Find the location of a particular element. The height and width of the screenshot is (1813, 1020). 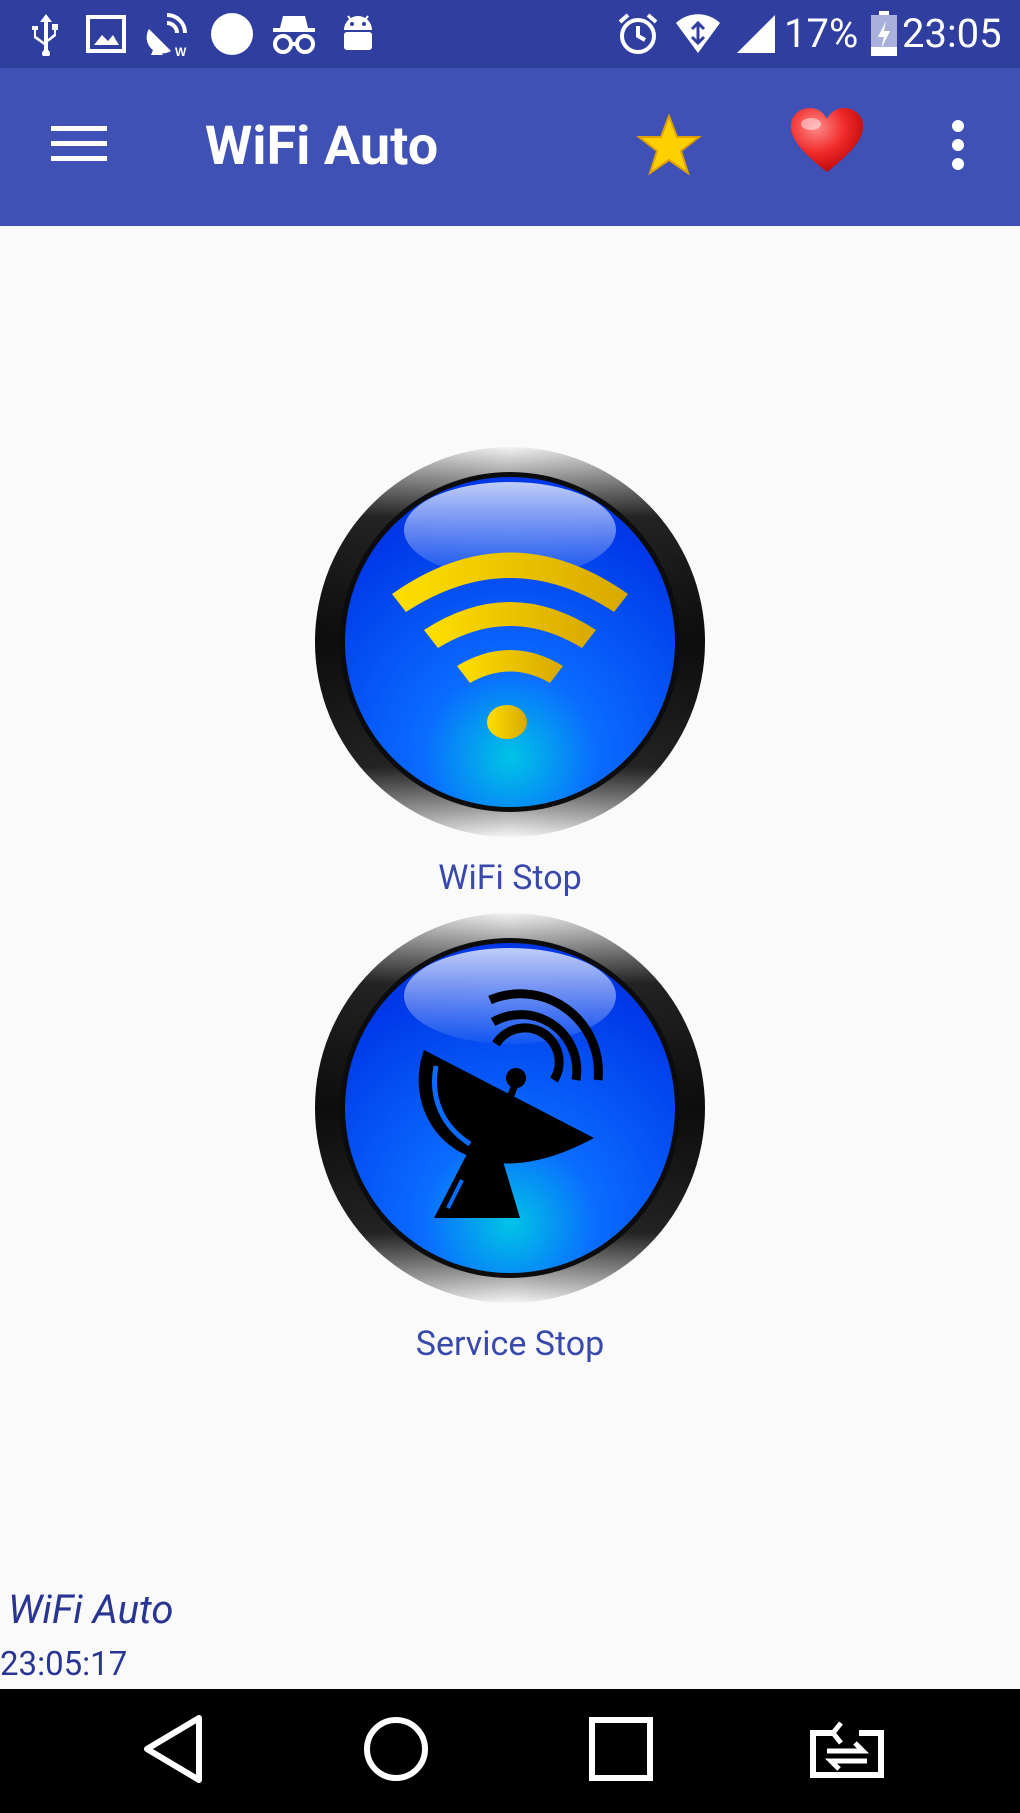

home-icon is located at coordinates (396, 1751).